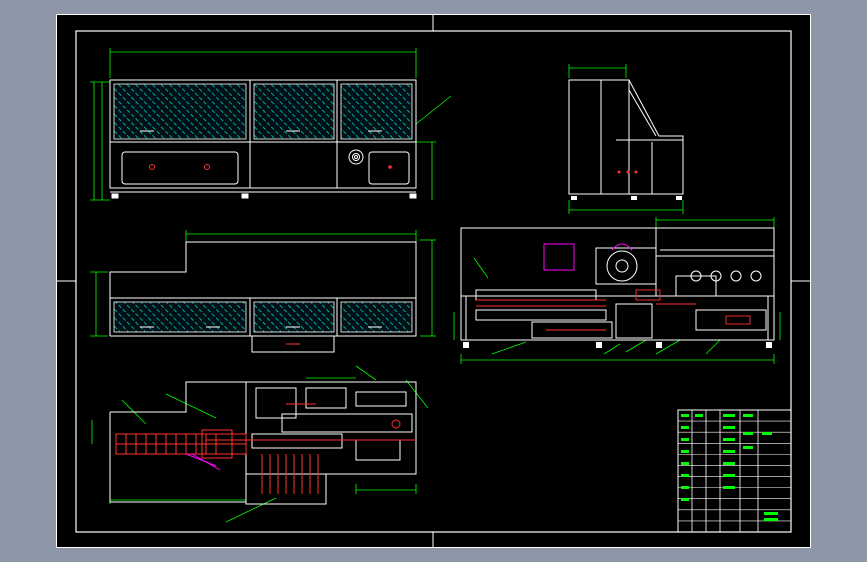  I want to click on front-elevation, so click(271, 124).